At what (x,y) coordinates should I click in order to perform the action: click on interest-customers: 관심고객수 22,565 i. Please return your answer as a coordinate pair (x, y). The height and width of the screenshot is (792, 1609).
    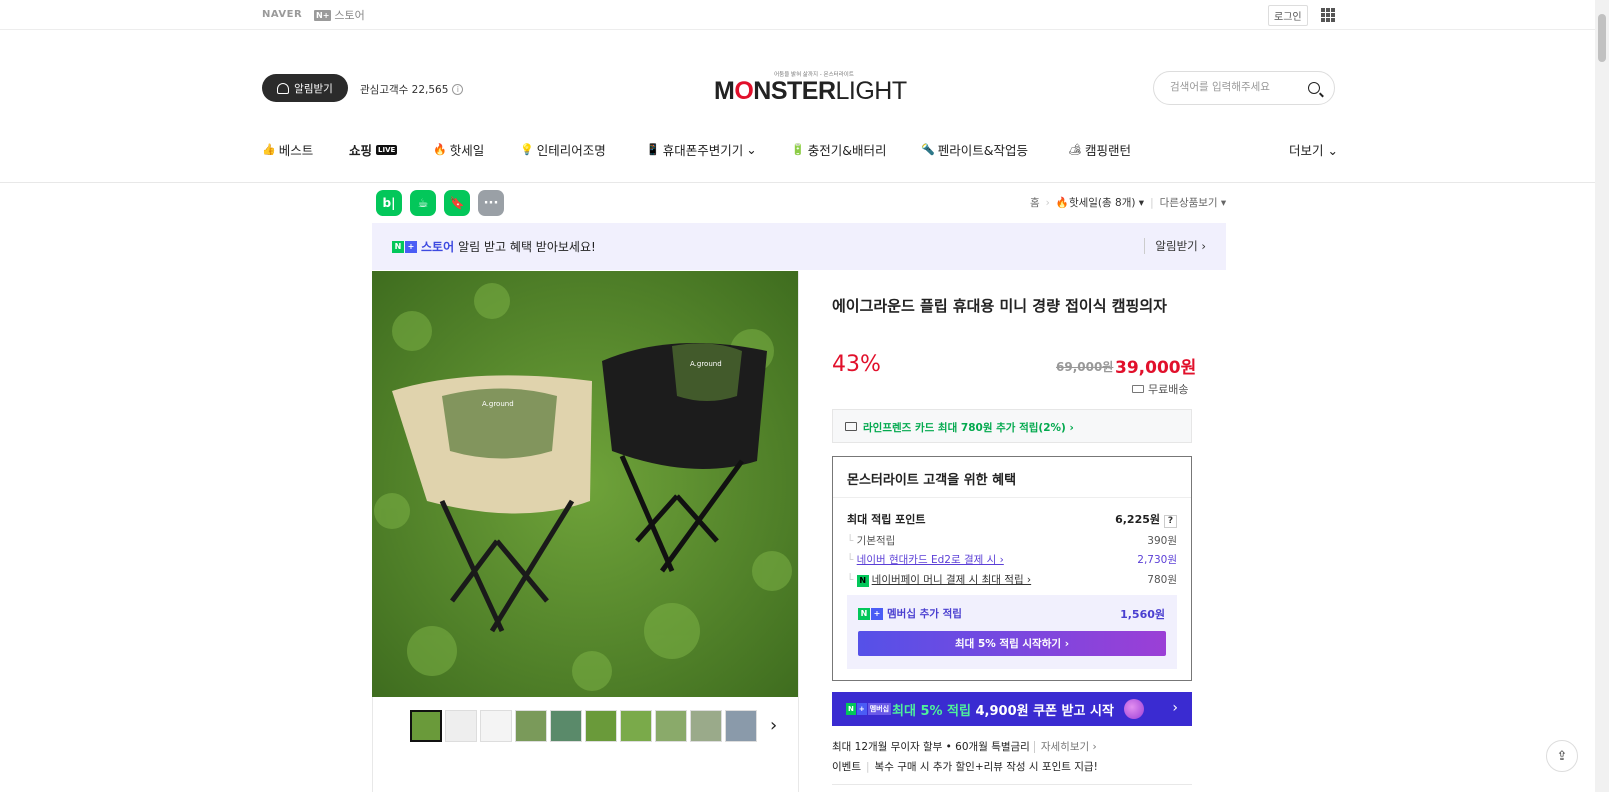
    Looking at the image, I should click on (412, 89).